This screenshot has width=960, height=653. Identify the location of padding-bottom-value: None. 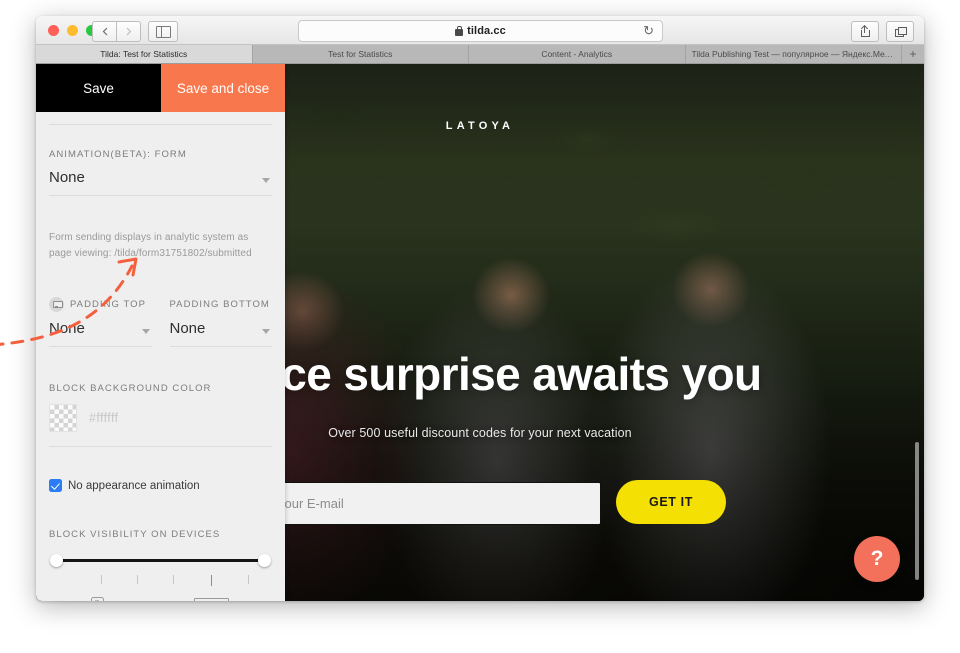
(187, 328).